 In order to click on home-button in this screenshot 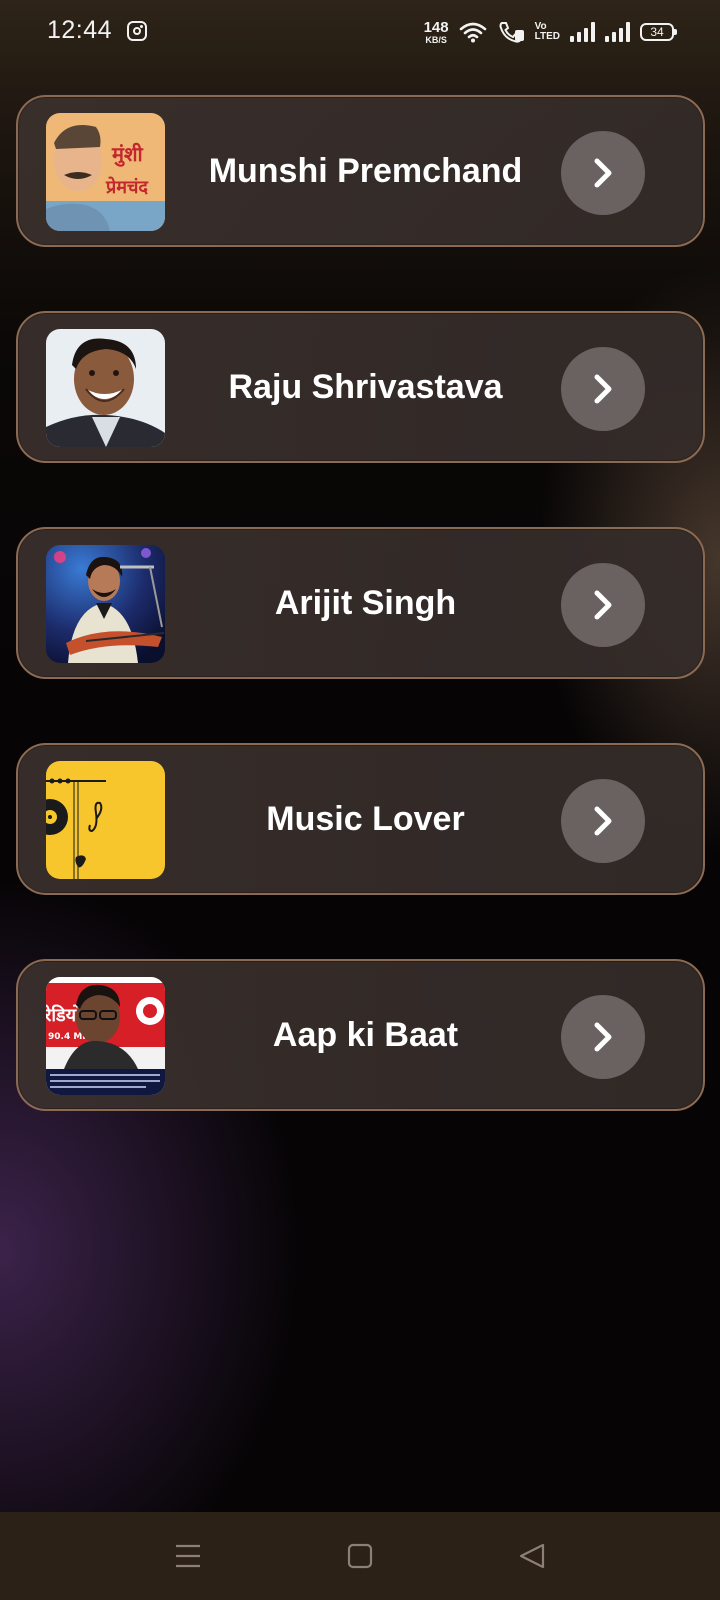, I will do `click(360, 1556)`.